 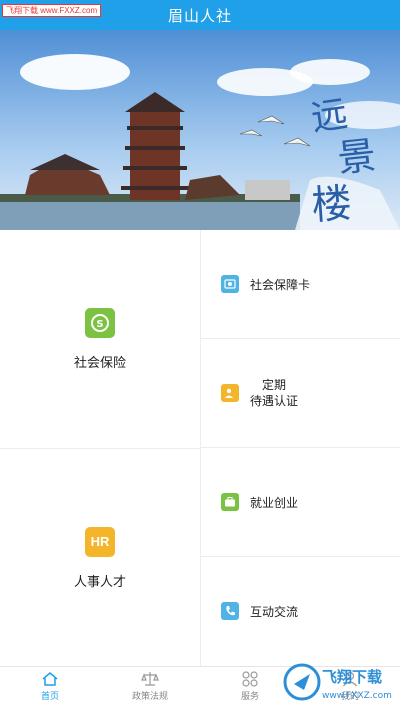 What do you see at coordinates (356, 157) in the screenshot?
I see `banner-char-2: 景` at bounding box center [356, 157].